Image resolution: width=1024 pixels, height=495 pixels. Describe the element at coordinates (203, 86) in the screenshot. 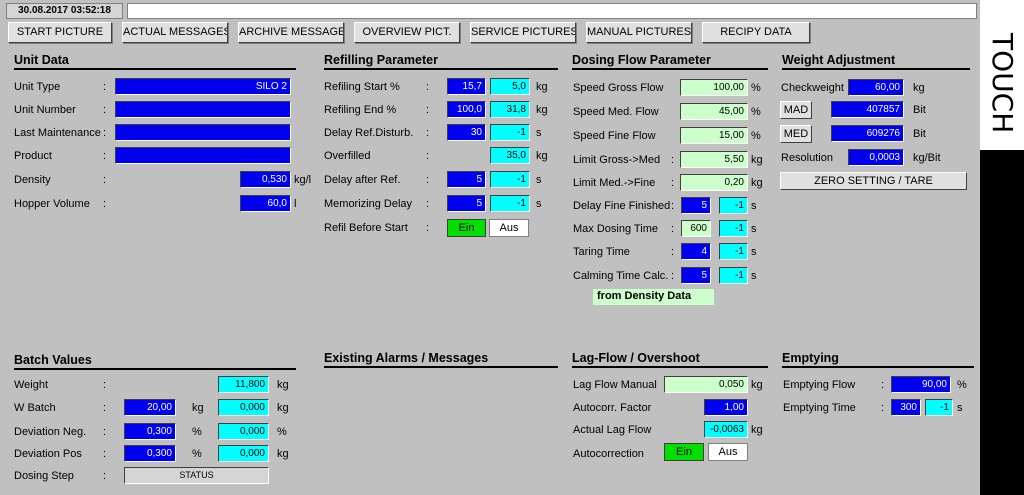

I see `unit-type-field: SILO 2` at that location.